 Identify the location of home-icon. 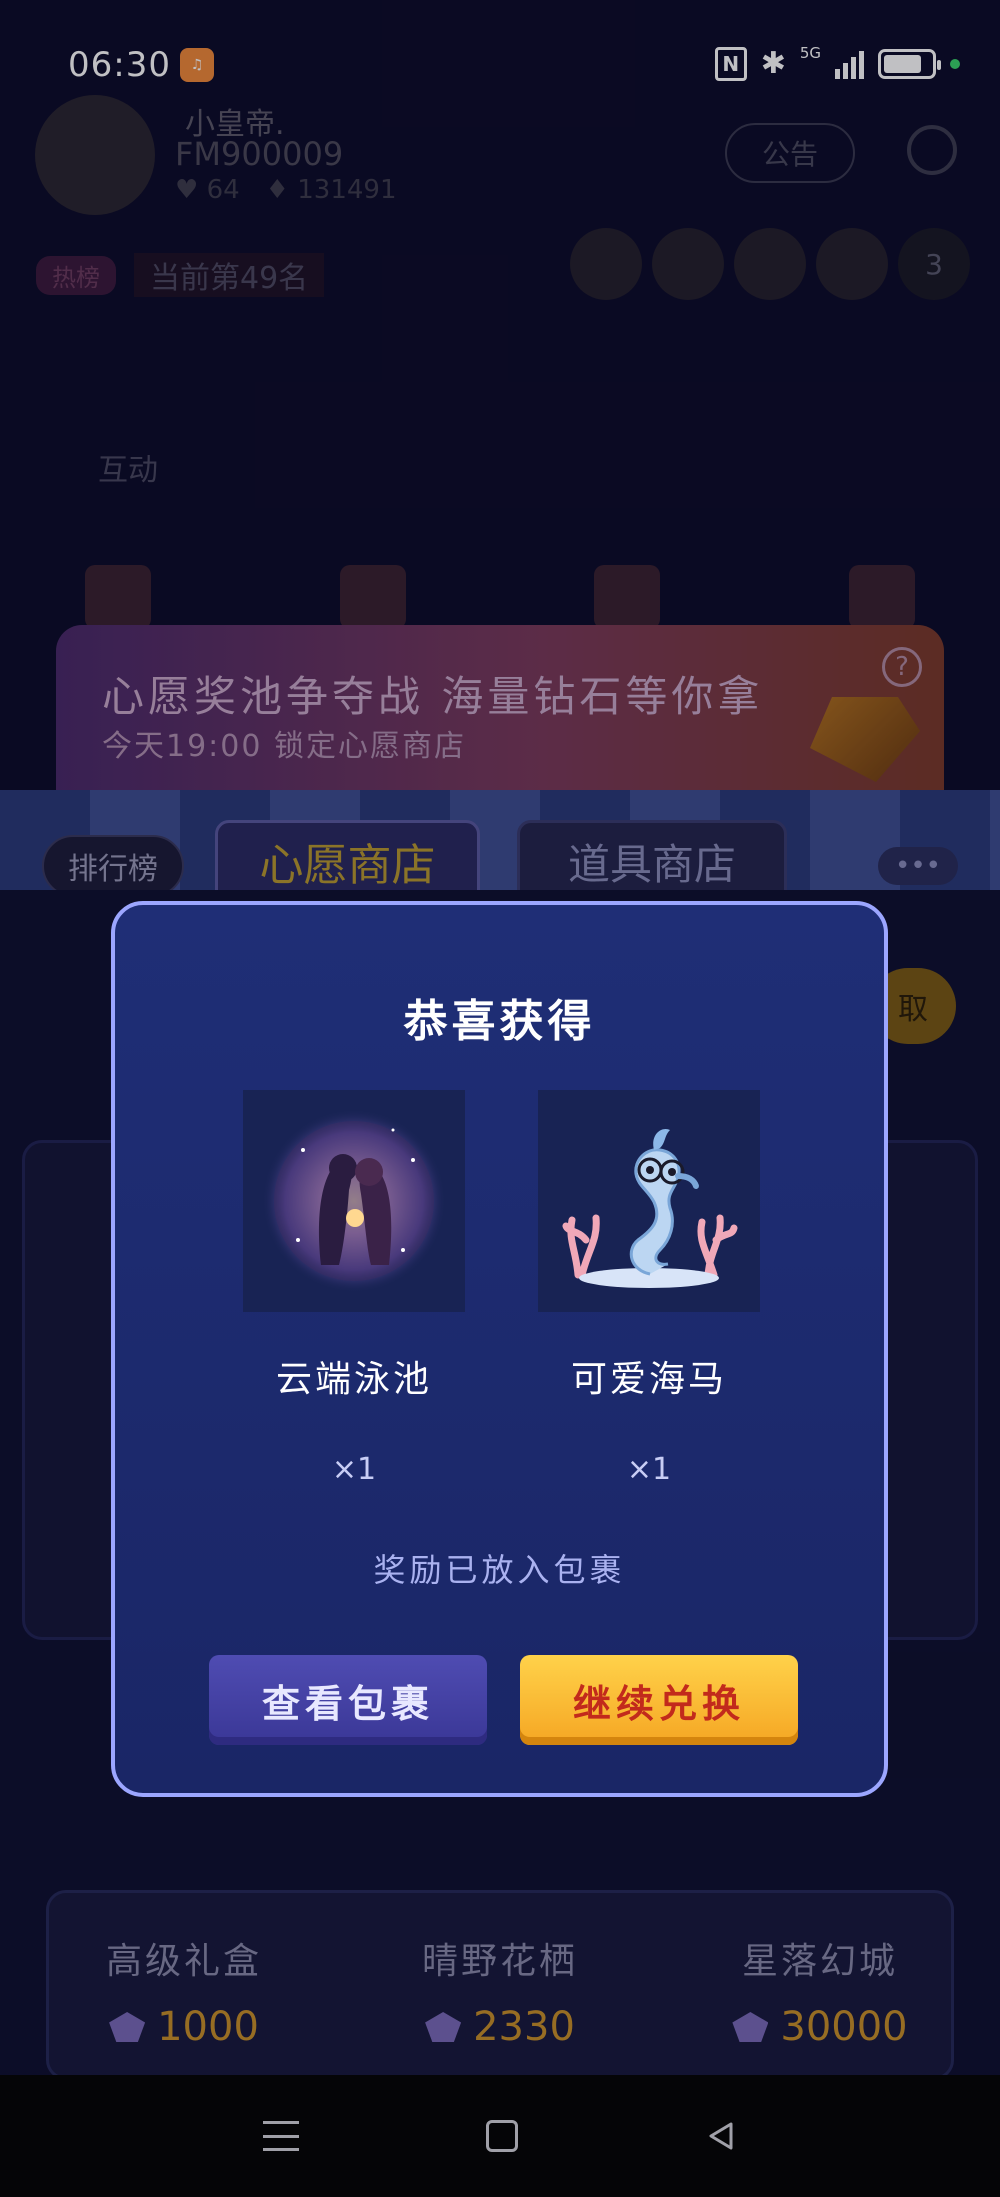
(501, 2136).